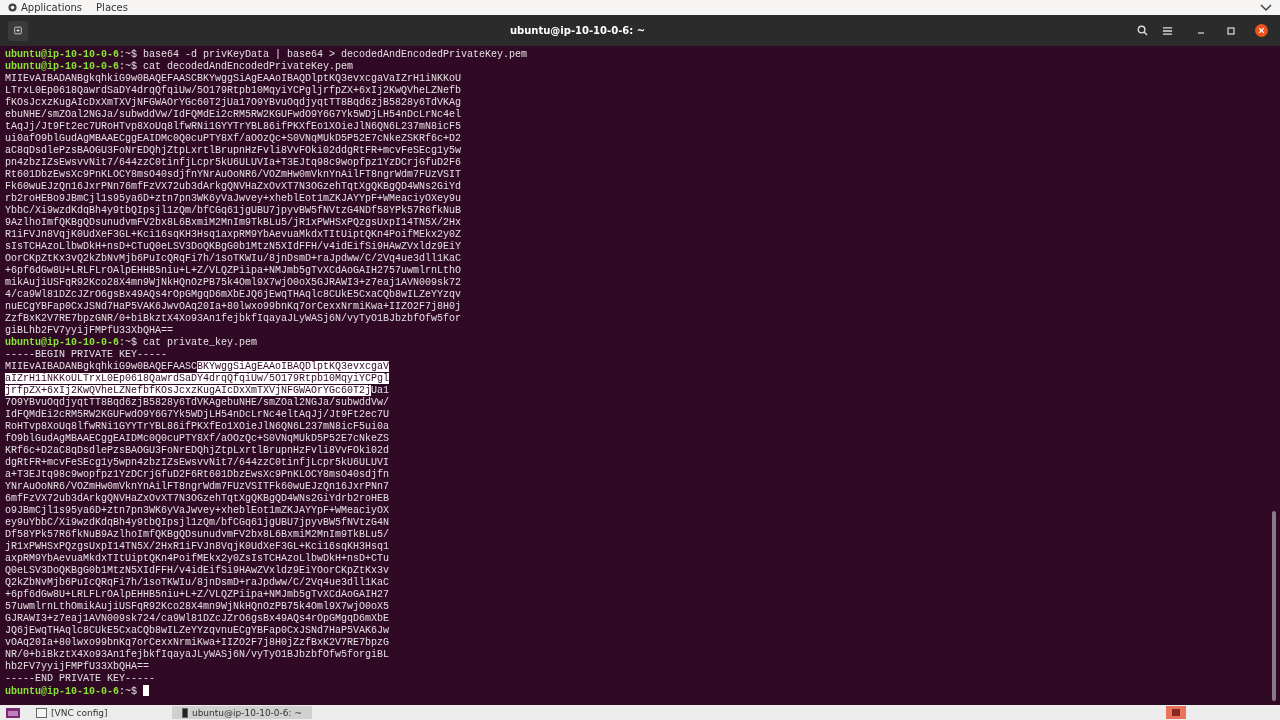  Describe the element at coordinates (12, 7) in the screenshot. I see `logo-icon` at that location.